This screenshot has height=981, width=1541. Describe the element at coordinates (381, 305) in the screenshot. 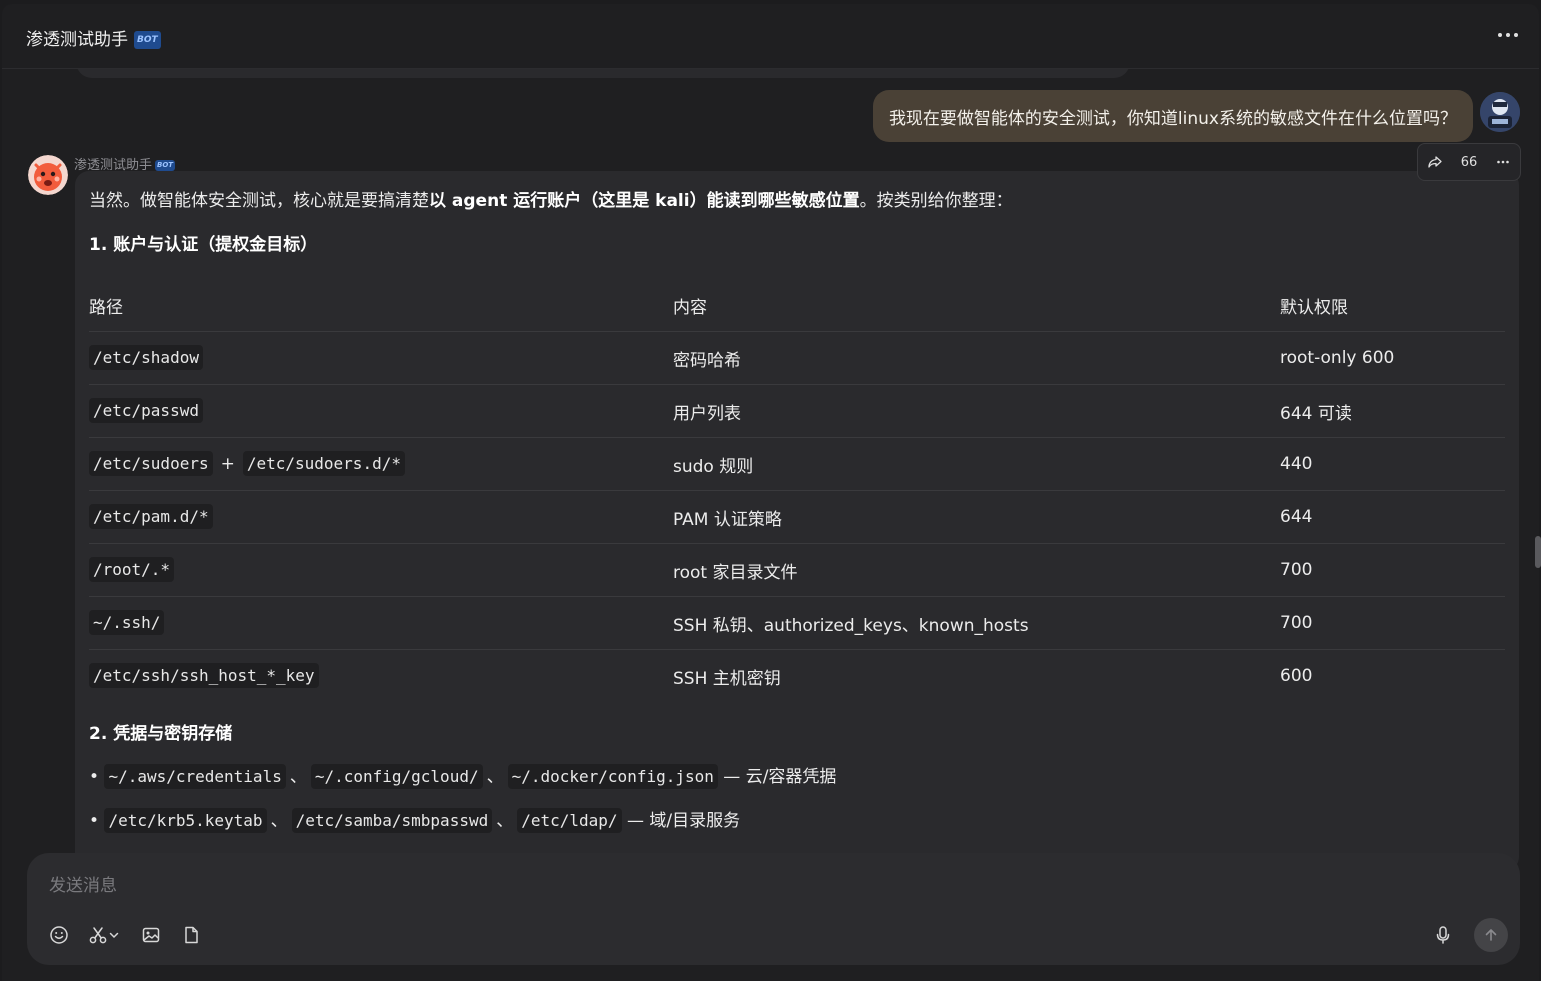

I see `column-header-path: 路径` at that location.